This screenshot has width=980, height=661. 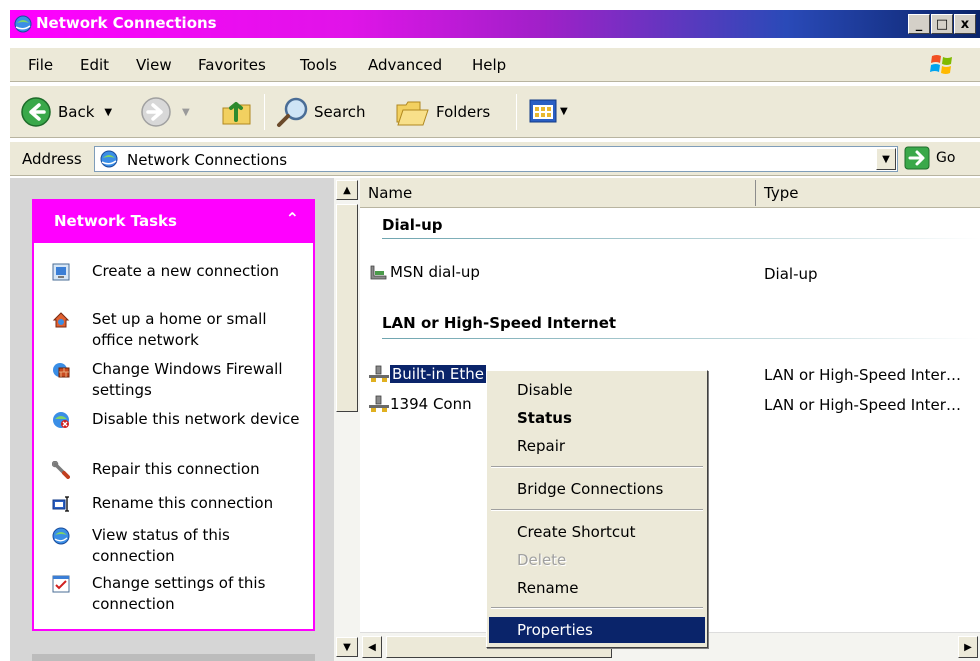 I want to click on search-label: Search, so click(x=340, y=112).